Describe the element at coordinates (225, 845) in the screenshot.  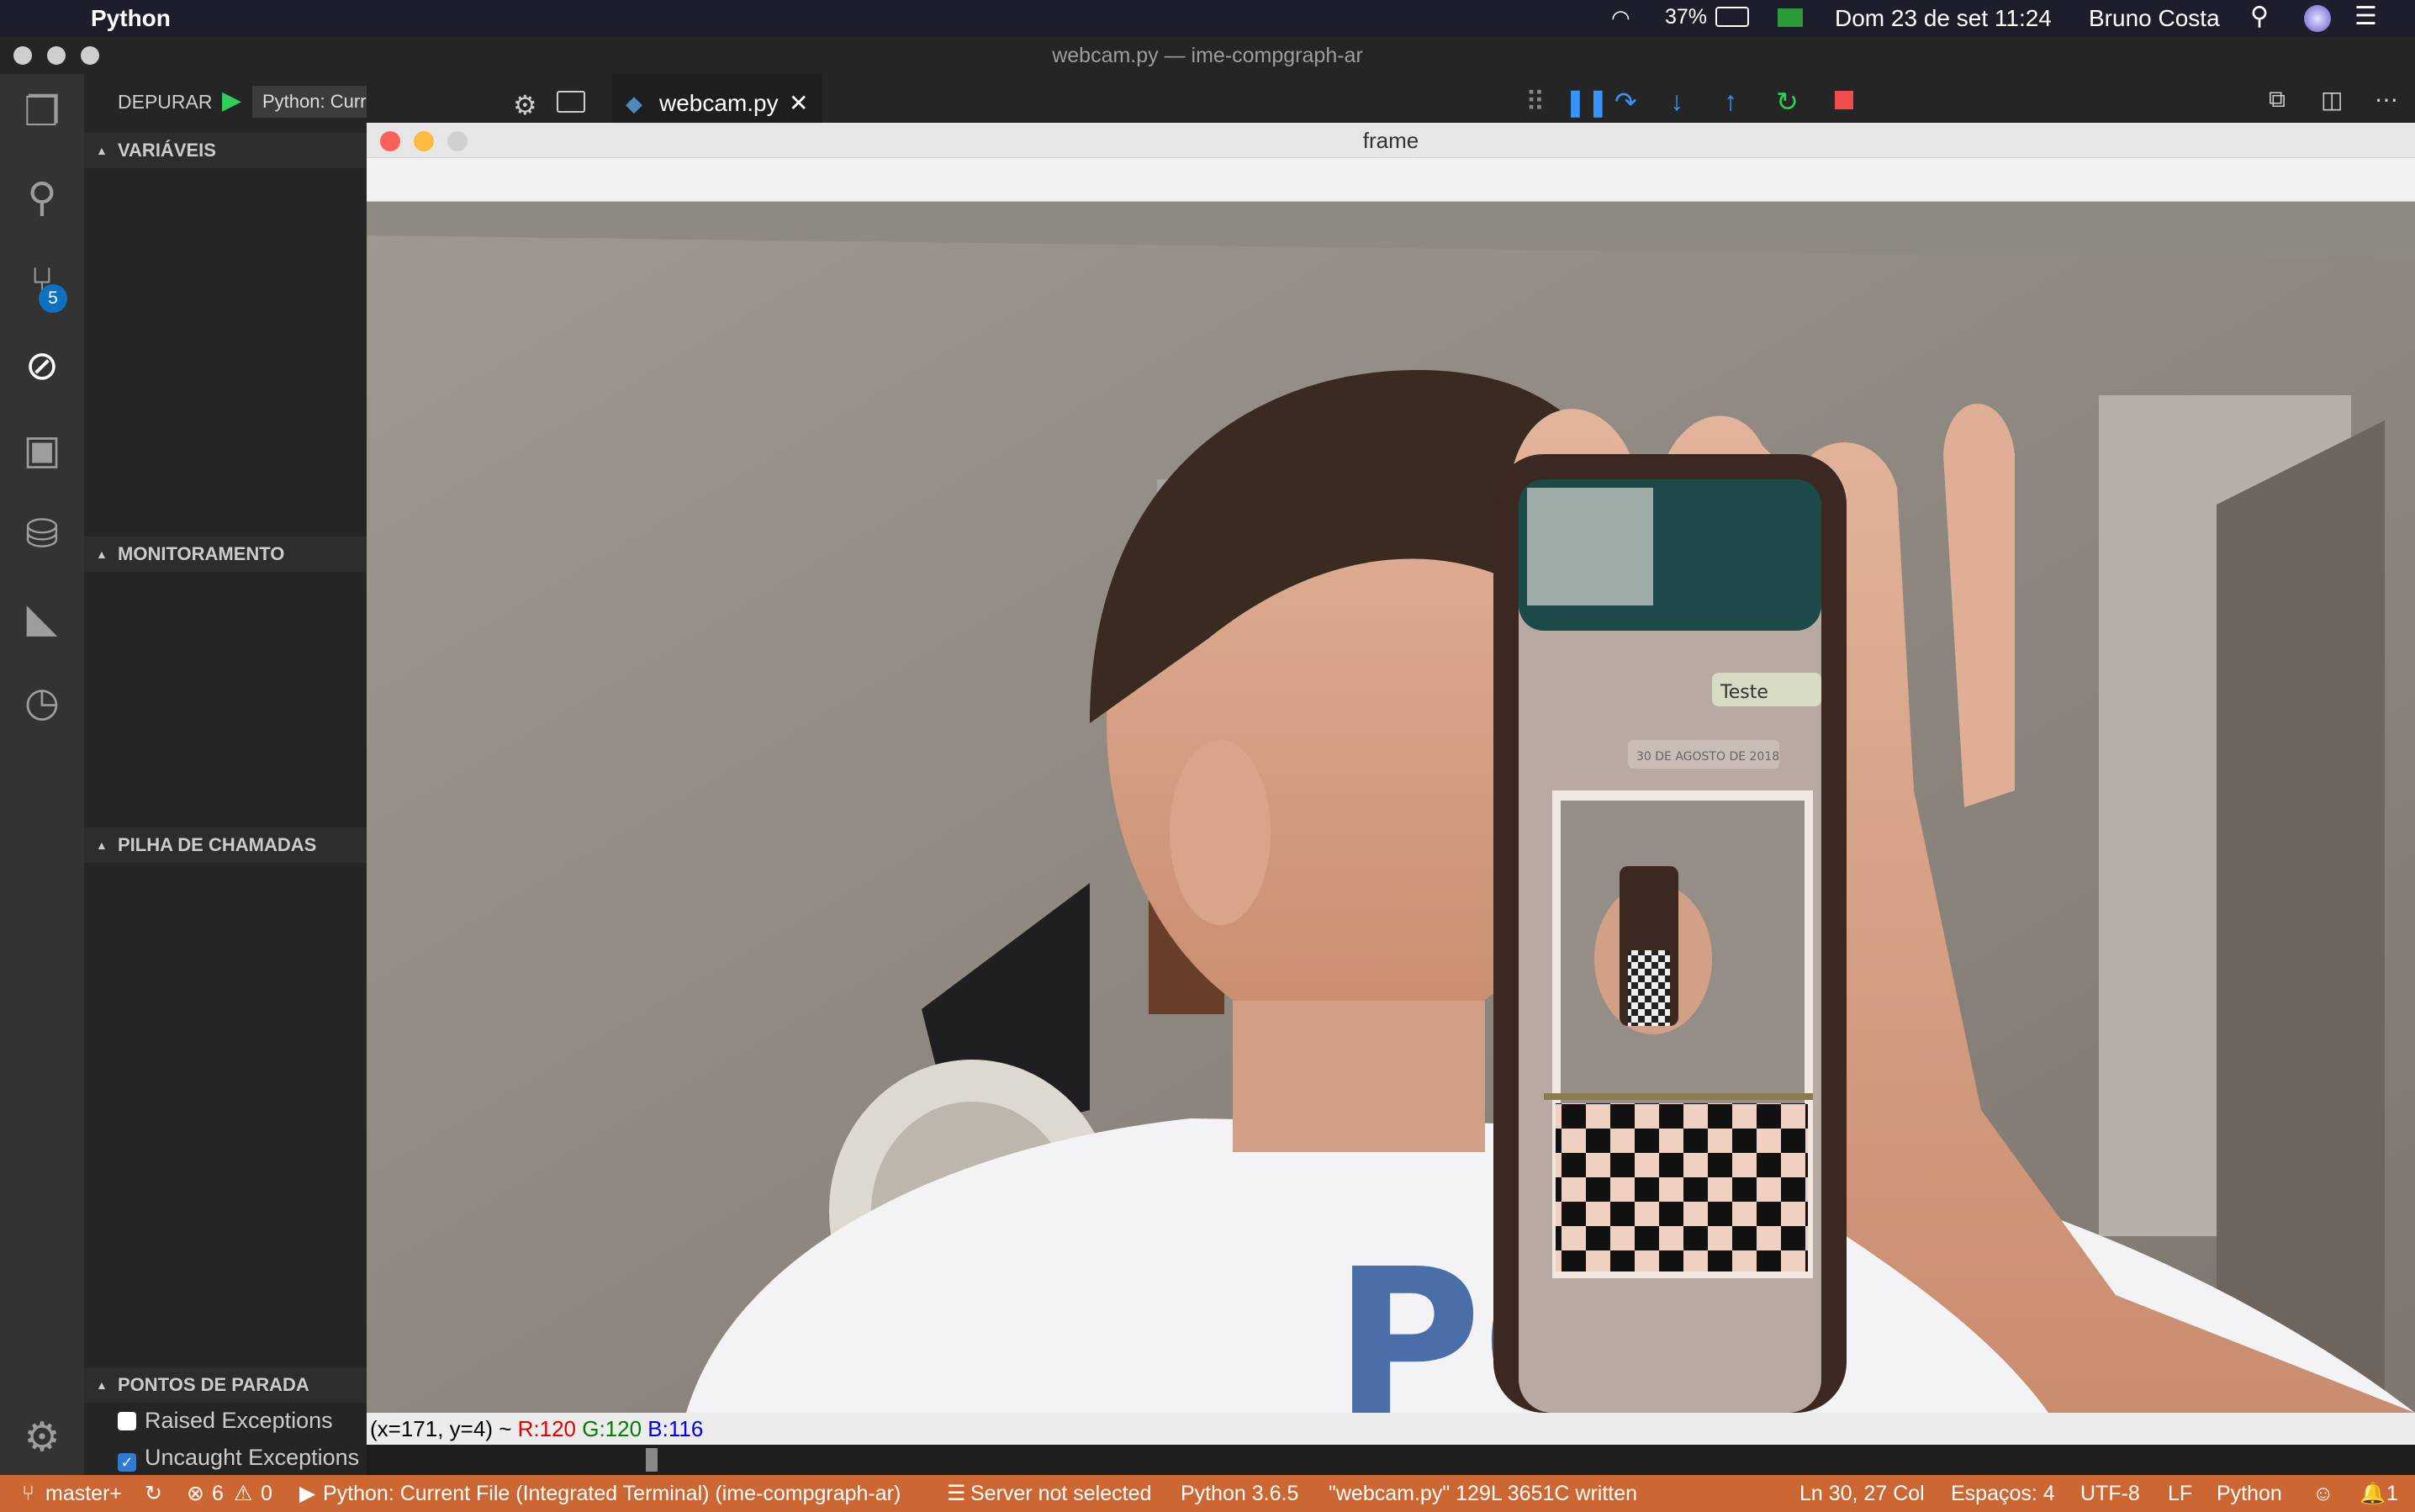
I see `call-stack-header: ▲ PILHA DE CHAMADAS` at that location.